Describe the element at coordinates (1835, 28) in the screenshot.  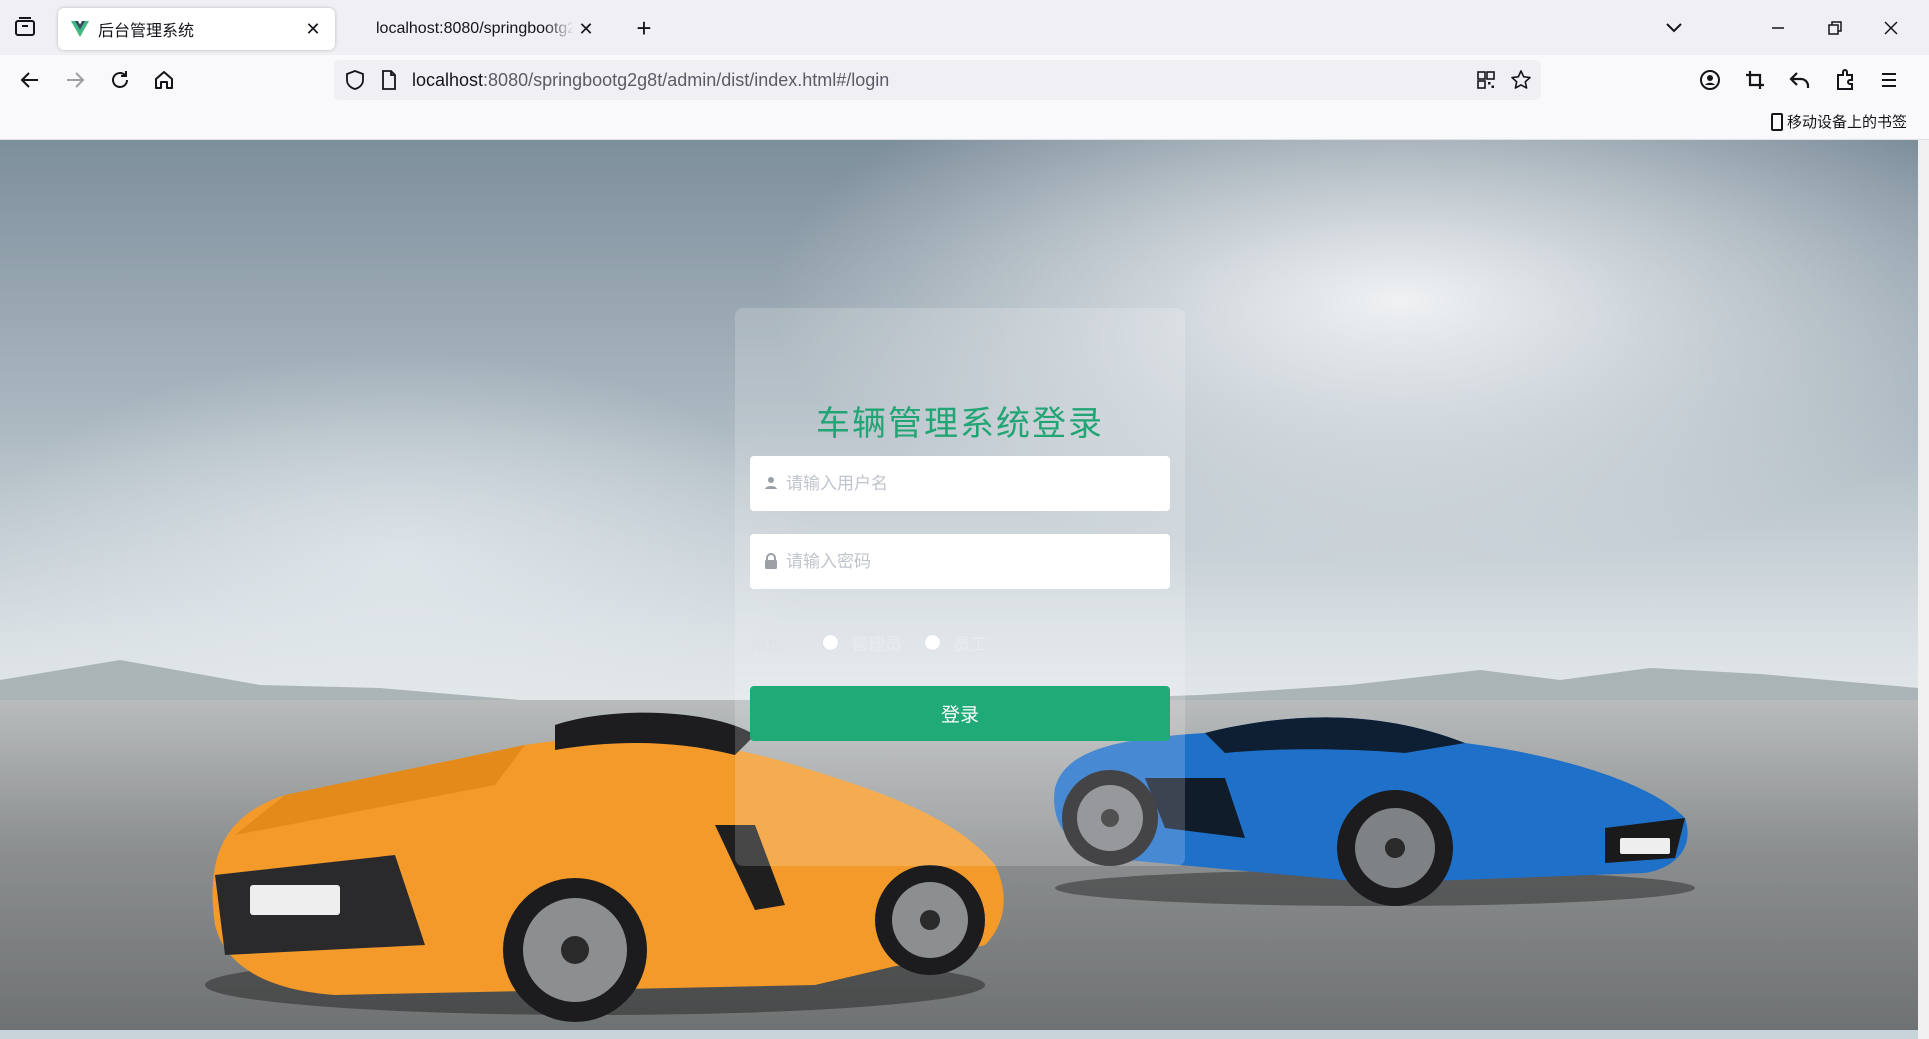
I see `restore-icon` at that location.